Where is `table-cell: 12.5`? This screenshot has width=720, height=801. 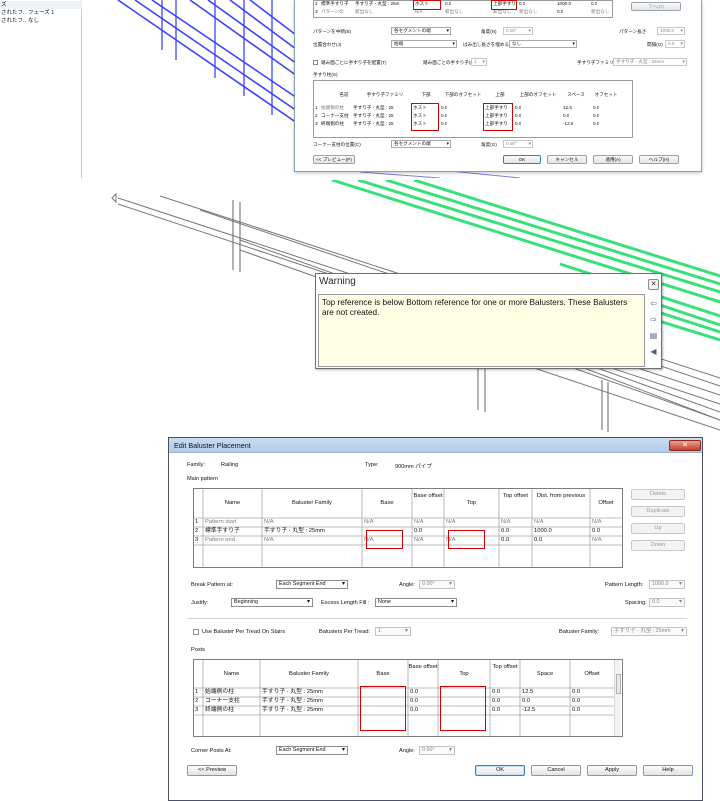
table-cell: 12.5 is located at coordinates (527, 692).